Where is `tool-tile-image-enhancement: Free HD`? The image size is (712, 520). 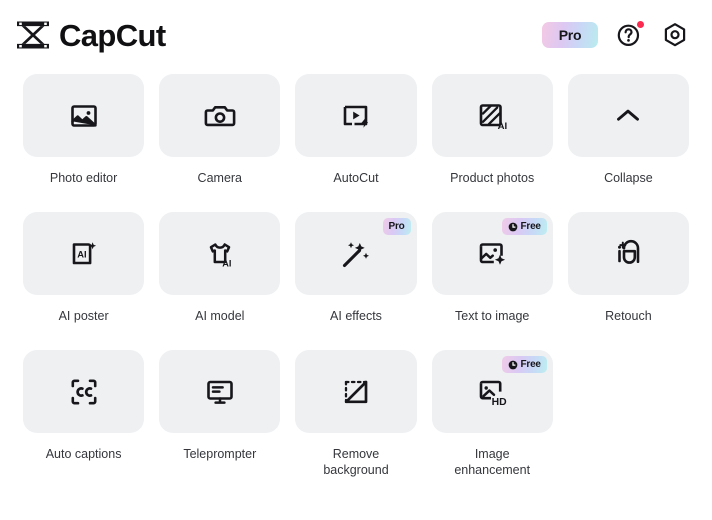
tool-tile-image-enhancement: Free HD is located at coordinates (492, 391).